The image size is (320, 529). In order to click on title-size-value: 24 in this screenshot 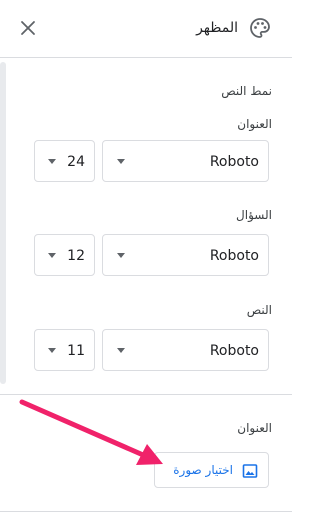, I will do `click(76, 162)`.